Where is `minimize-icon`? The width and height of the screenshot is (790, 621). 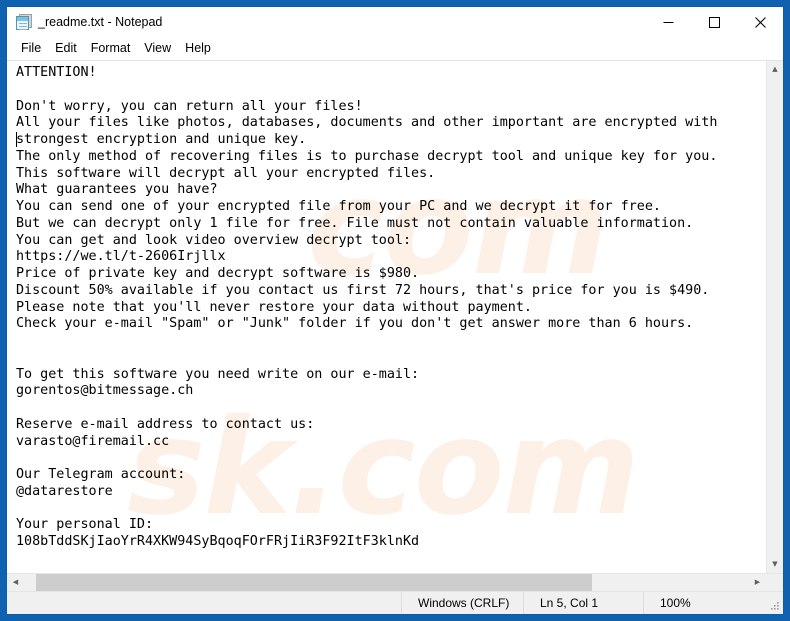
minimize-icon is located at coordinates (668, 22).